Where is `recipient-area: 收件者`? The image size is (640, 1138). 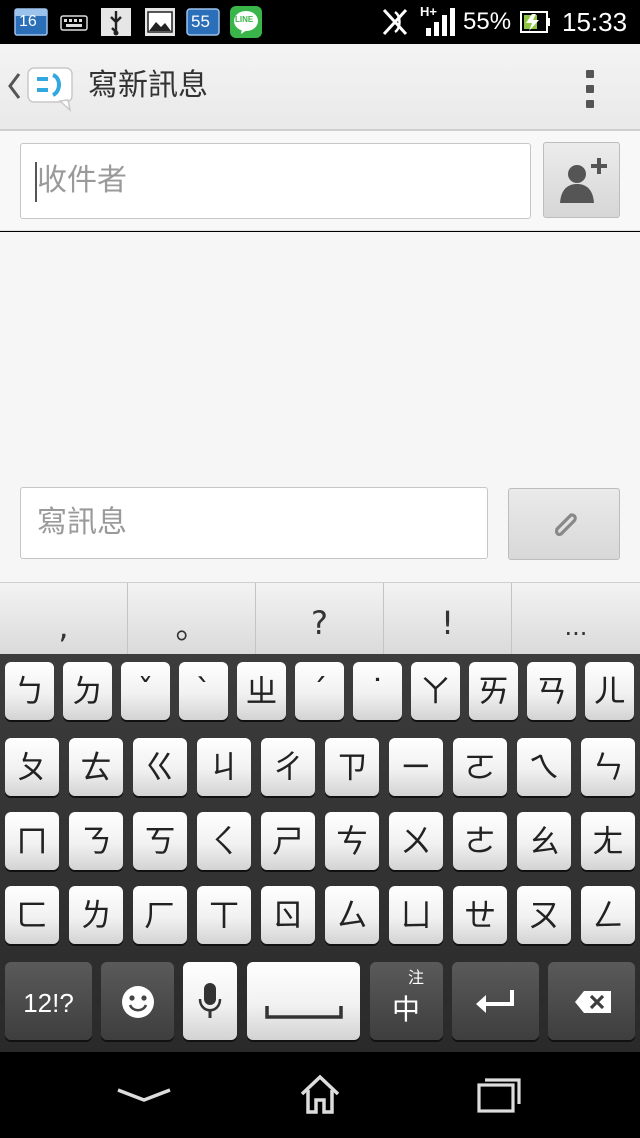 recipient-area: 收件者 is located at coordinates (320, 181).